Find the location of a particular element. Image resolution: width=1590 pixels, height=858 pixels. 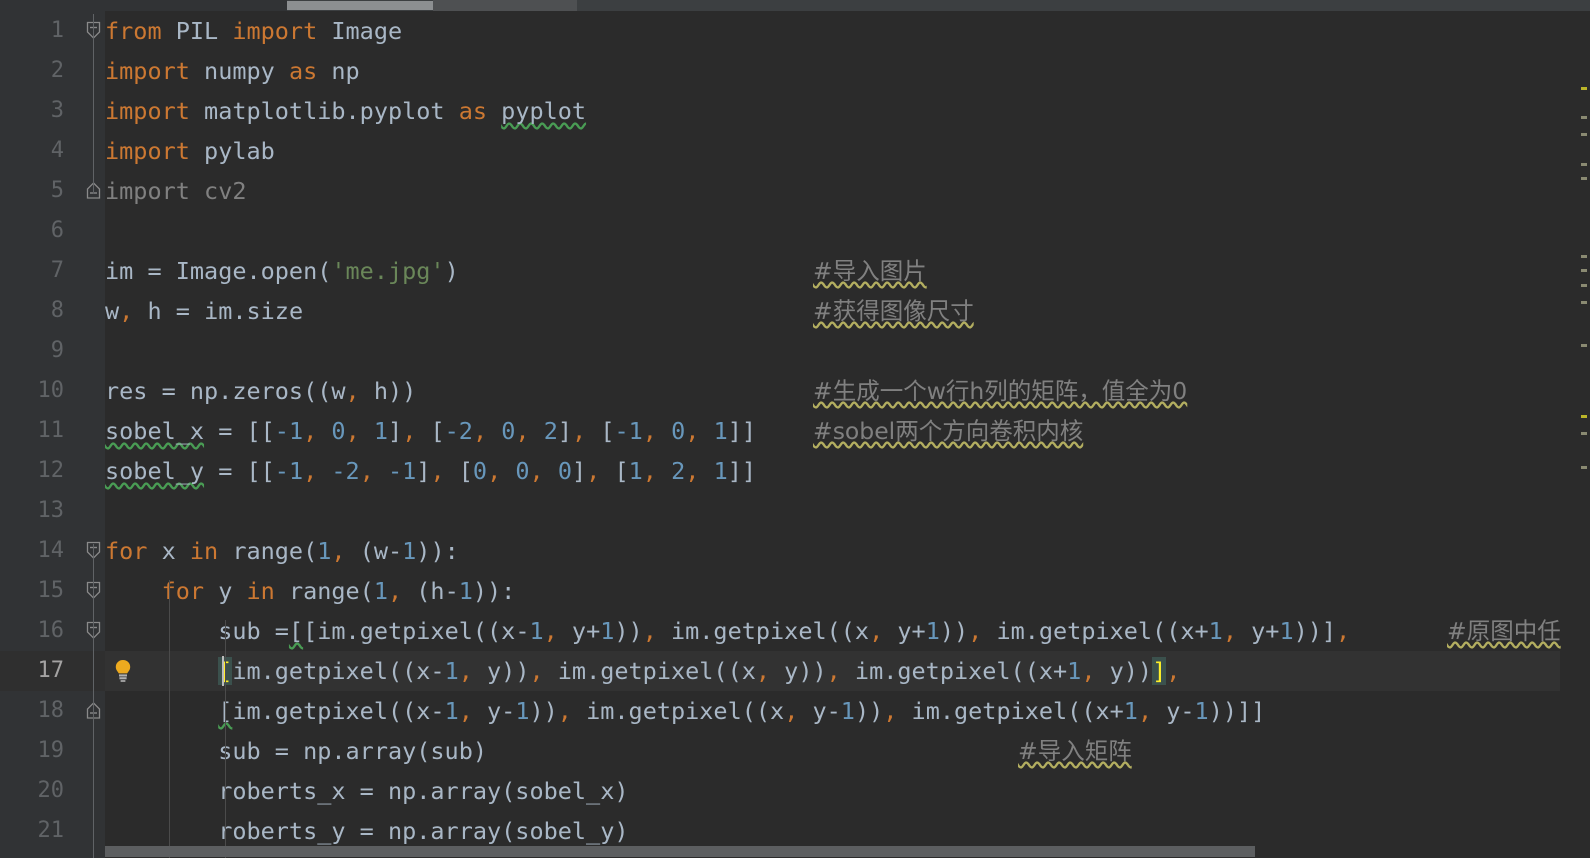

token: )) is located at coordinates (869, 711).